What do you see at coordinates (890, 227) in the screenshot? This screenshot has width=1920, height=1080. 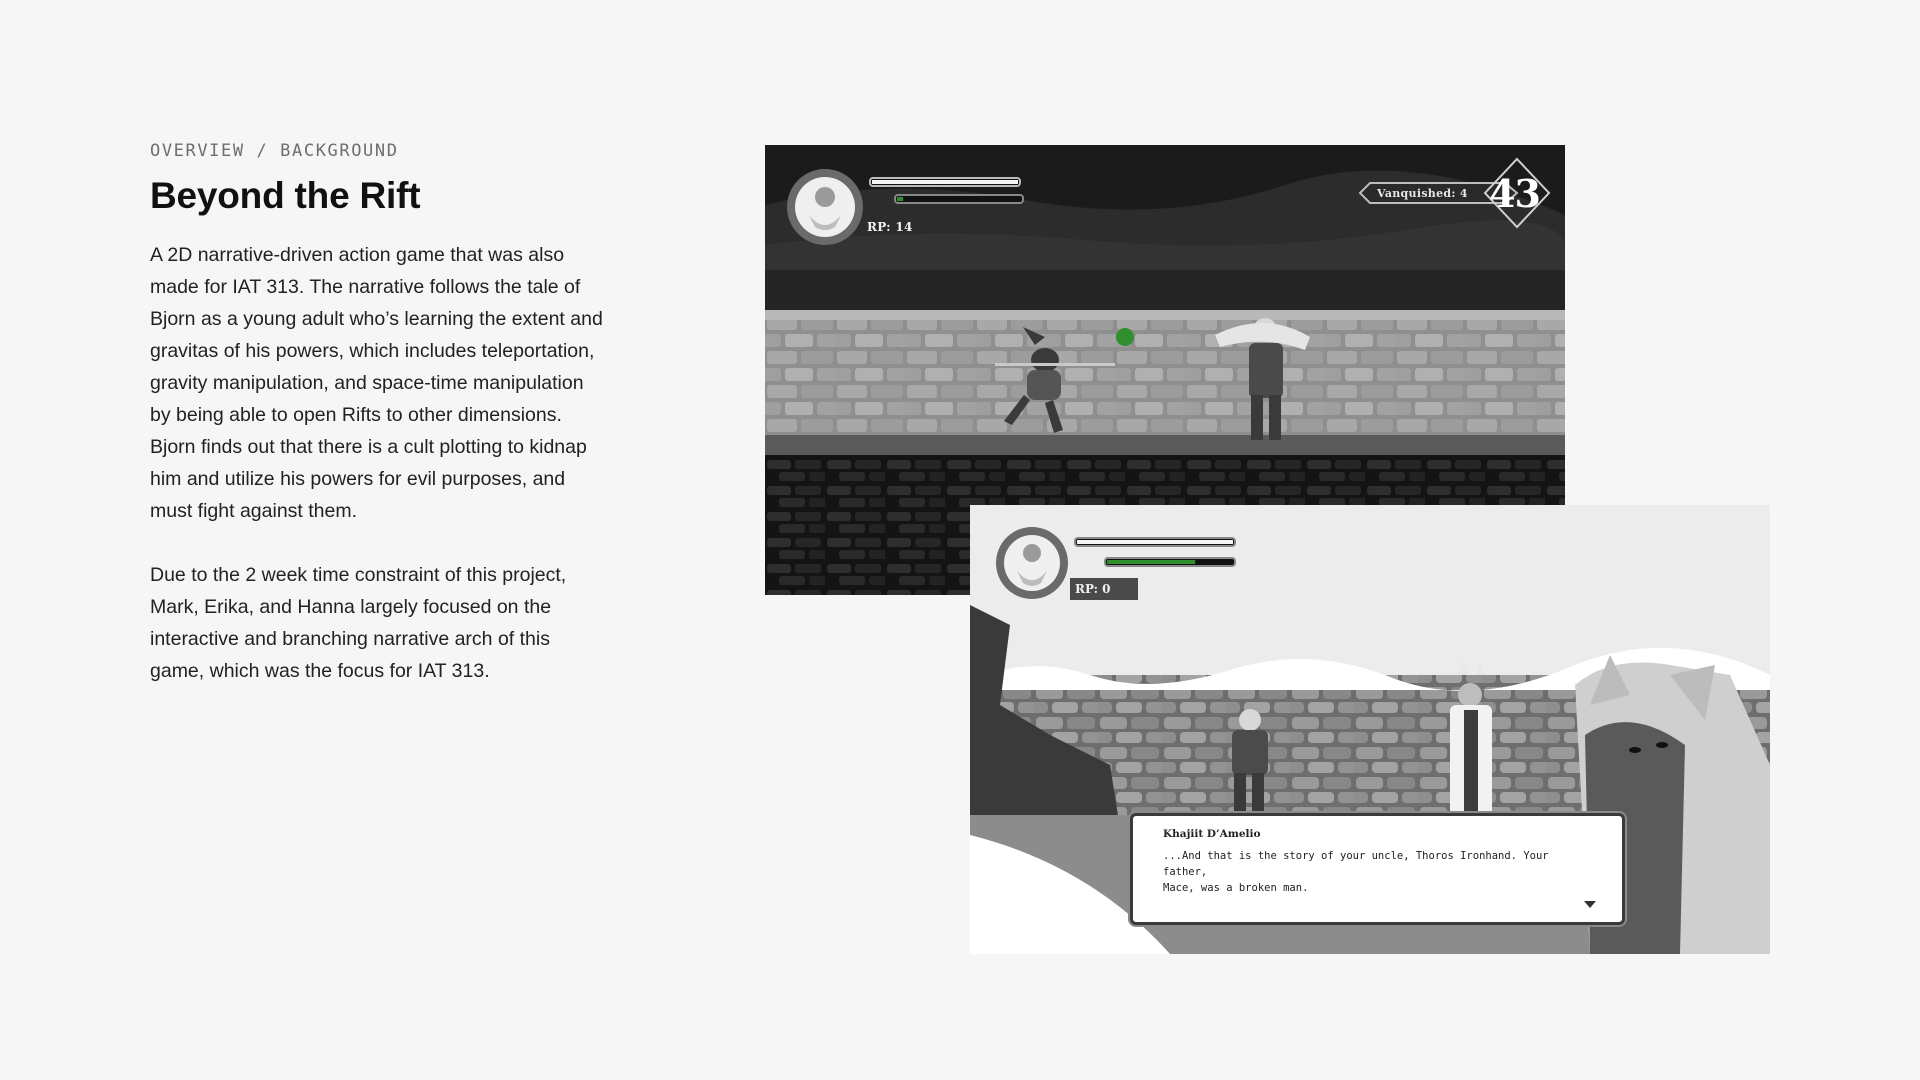 I see `rp-label: RP: 14` at bounding box center [890, 227].